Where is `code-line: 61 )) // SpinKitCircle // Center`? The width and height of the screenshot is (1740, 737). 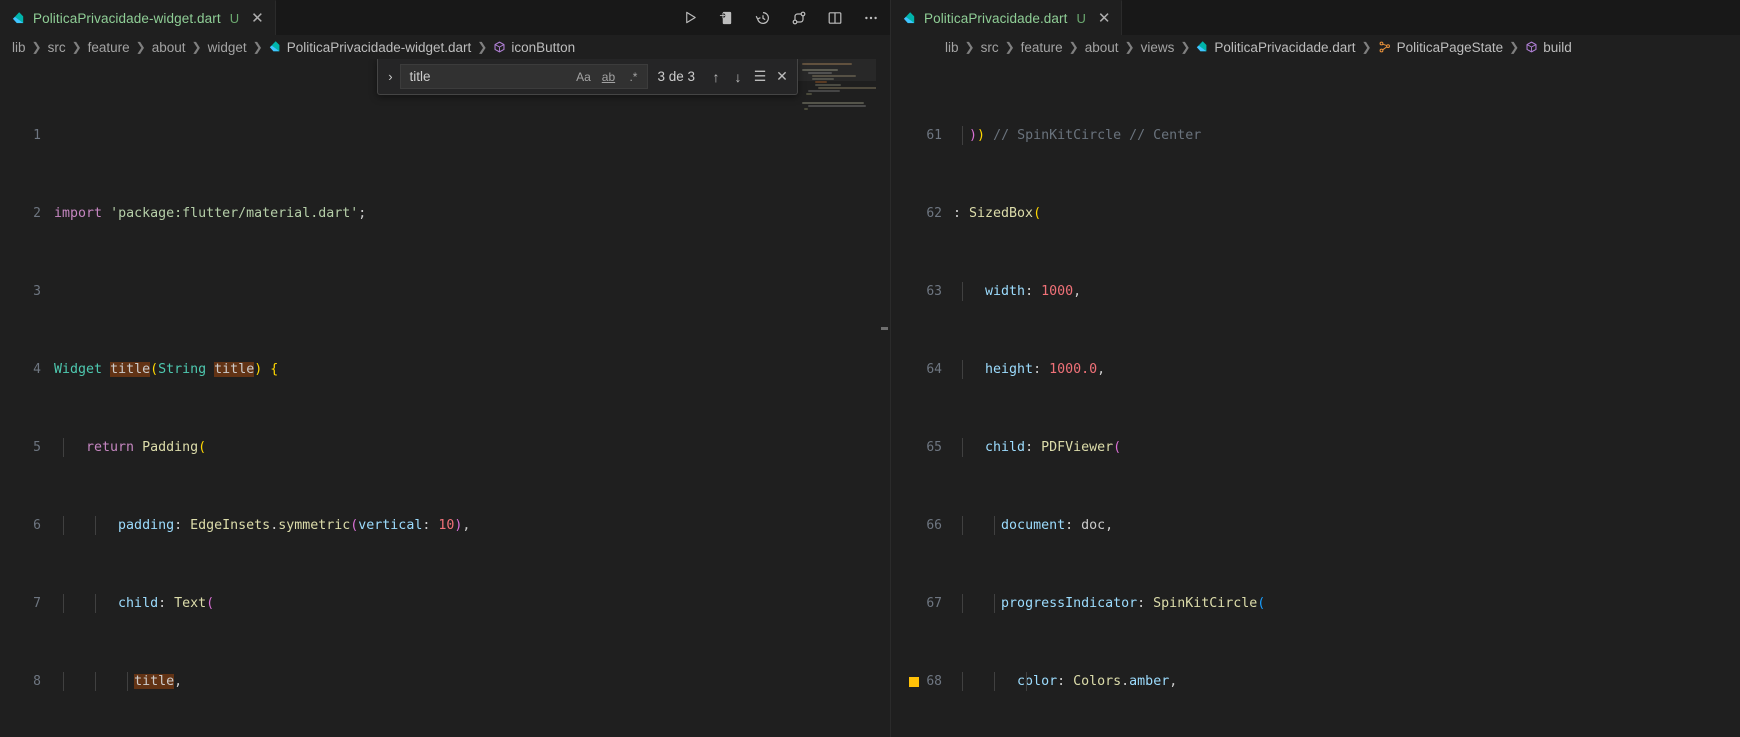 code-line: 61 )) // SpinKitCircle // Center is located at coordinates (1315, 135).